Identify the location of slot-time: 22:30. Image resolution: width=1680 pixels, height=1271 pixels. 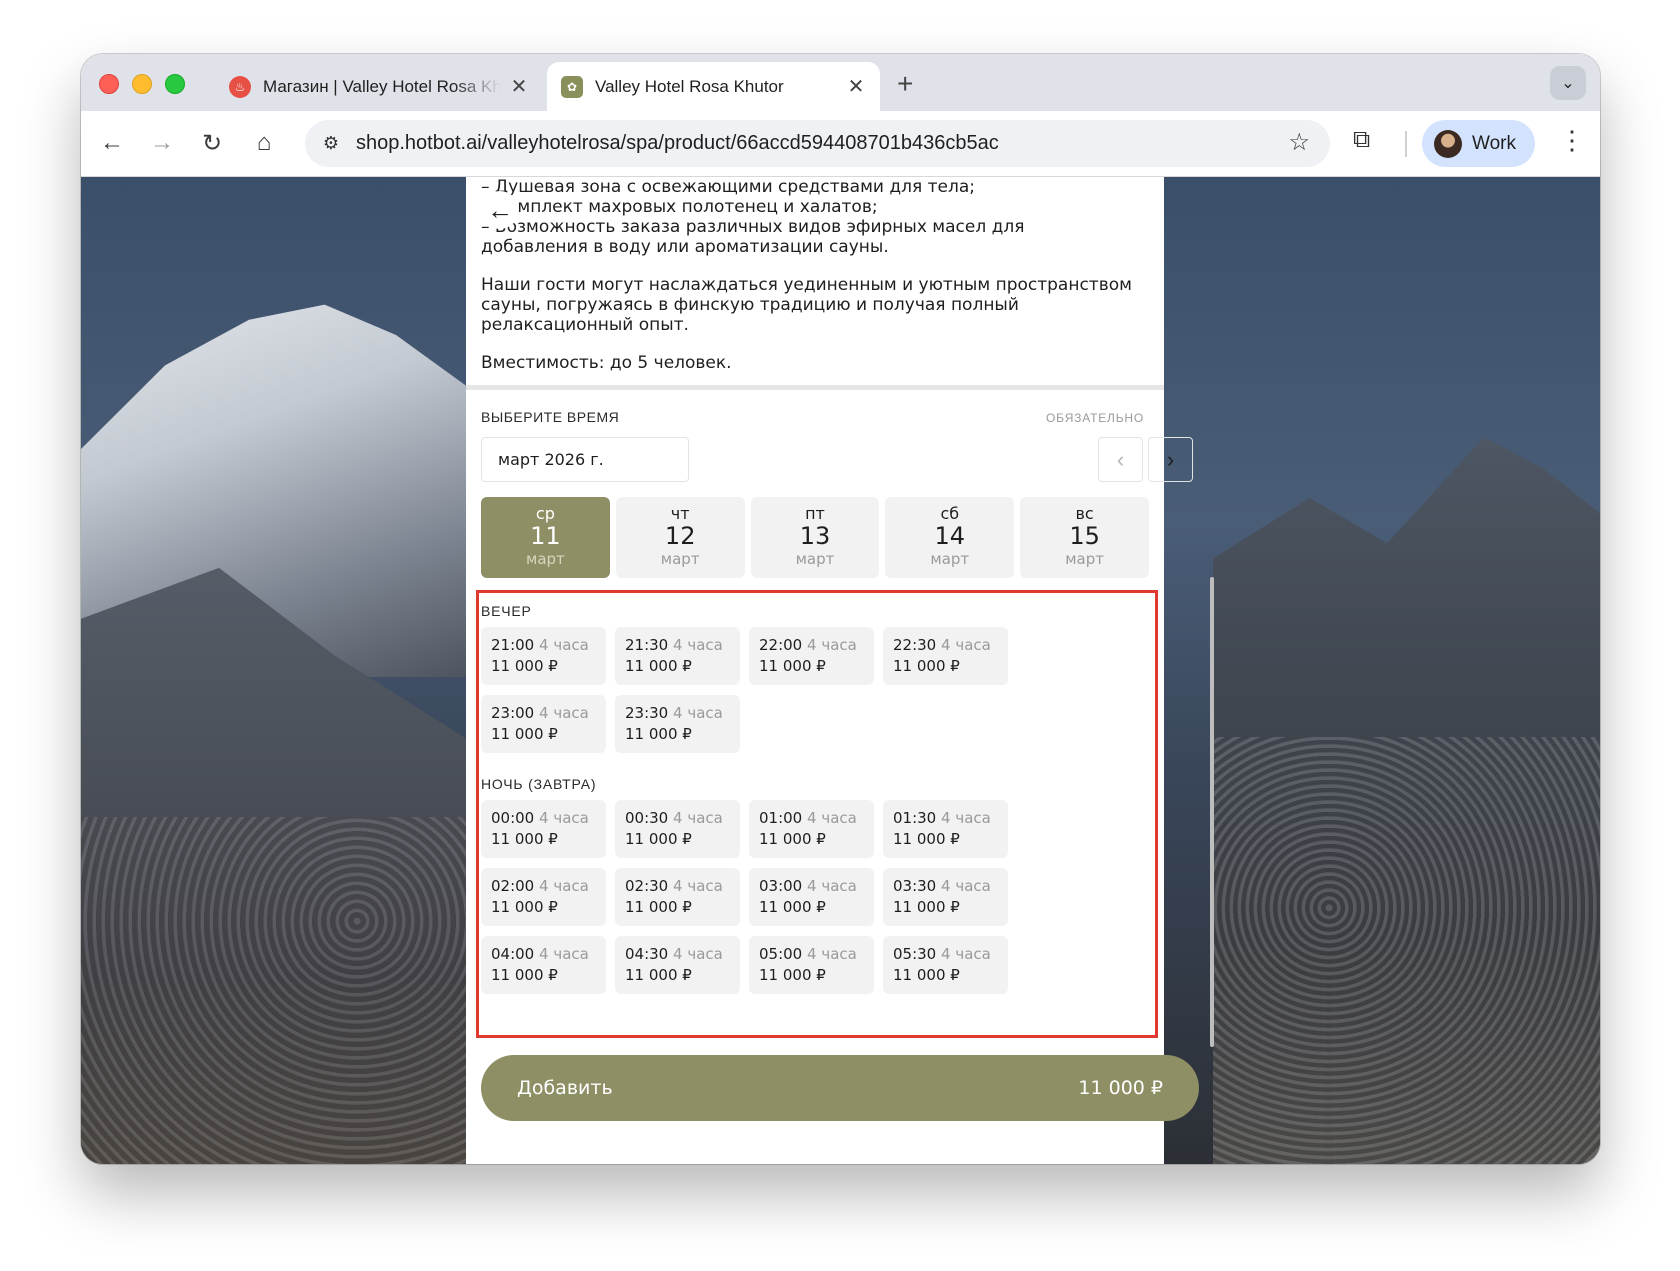
(915, 645).